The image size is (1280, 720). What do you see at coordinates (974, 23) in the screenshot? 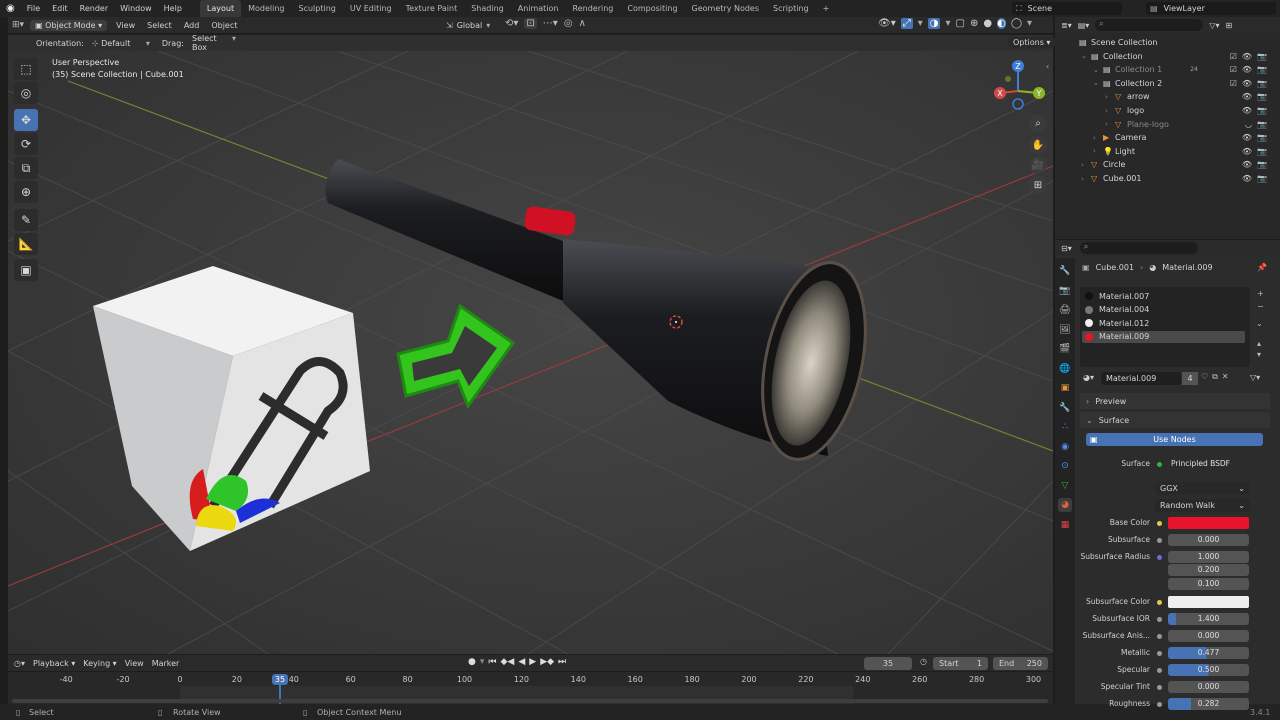
I see `shading-wire-icon: ⊕` at bounding box center [974, 23].